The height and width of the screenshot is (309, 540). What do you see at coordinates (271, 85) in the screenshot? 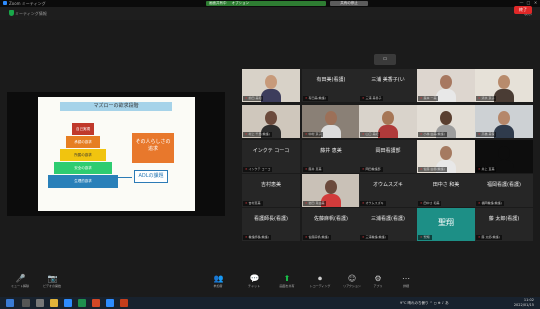
I see `participant-tile: ✕前田 美和` at bounding box center [271, 85].